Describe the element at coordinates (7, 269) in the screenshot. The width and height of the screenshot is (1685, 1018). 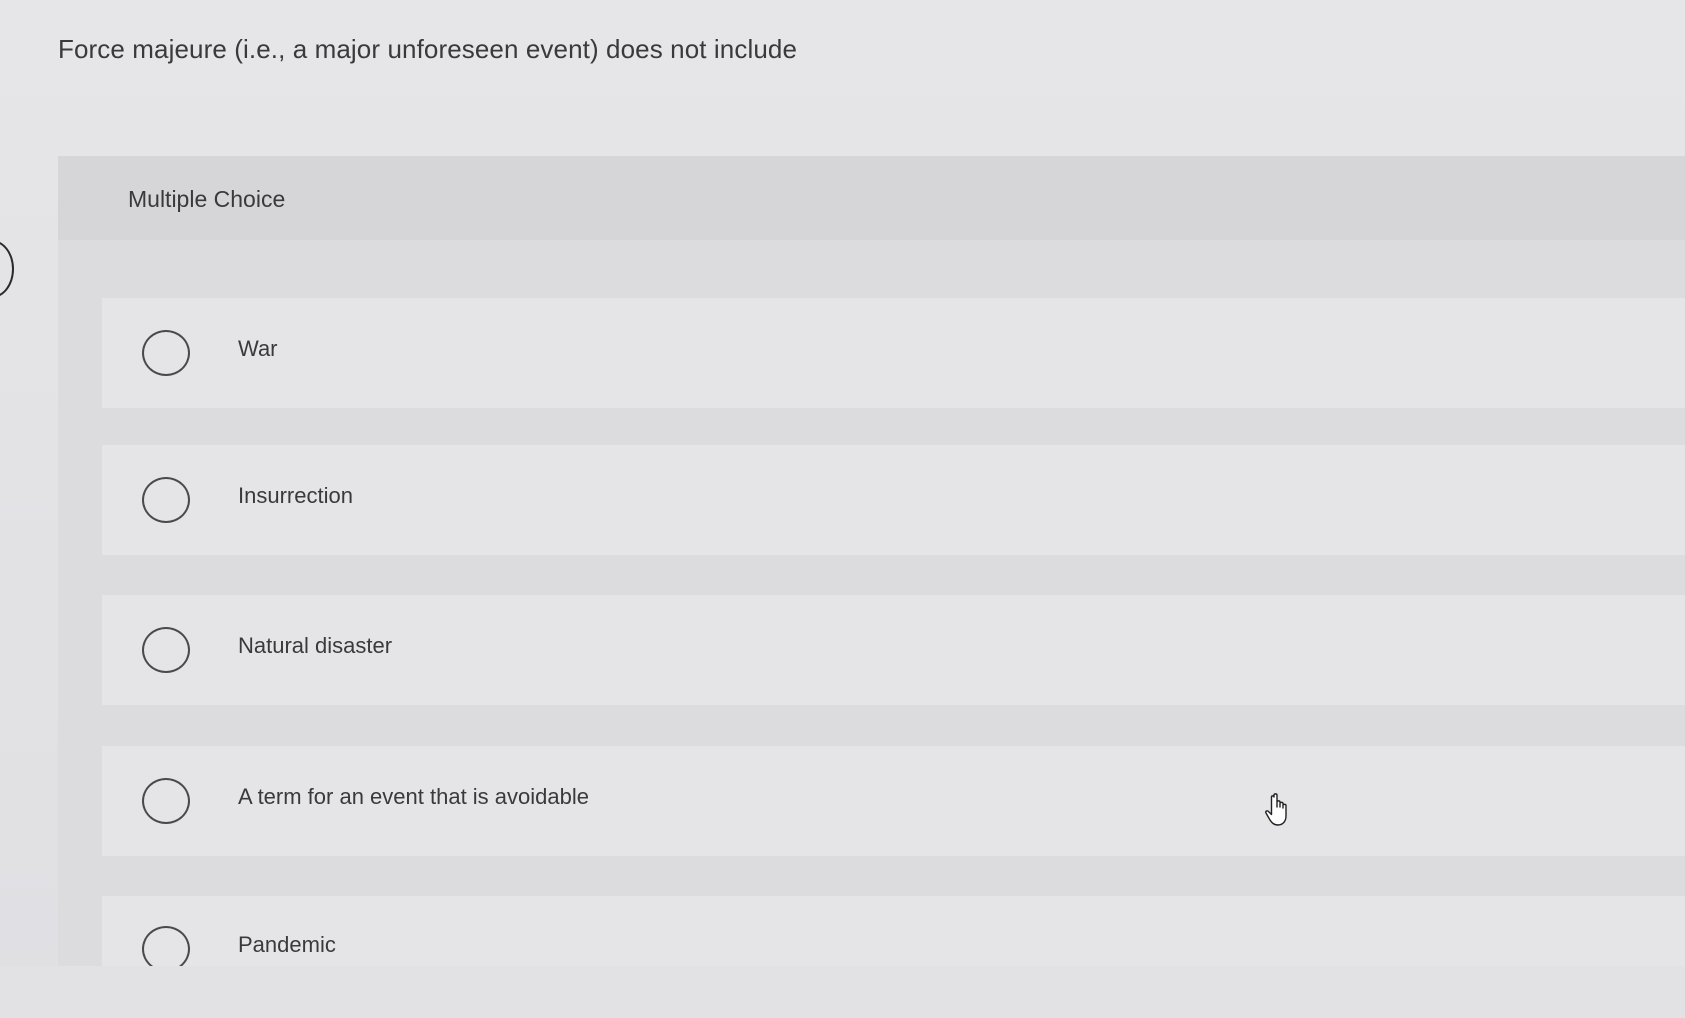
I see `side-navigation-arc-icon` at that location.